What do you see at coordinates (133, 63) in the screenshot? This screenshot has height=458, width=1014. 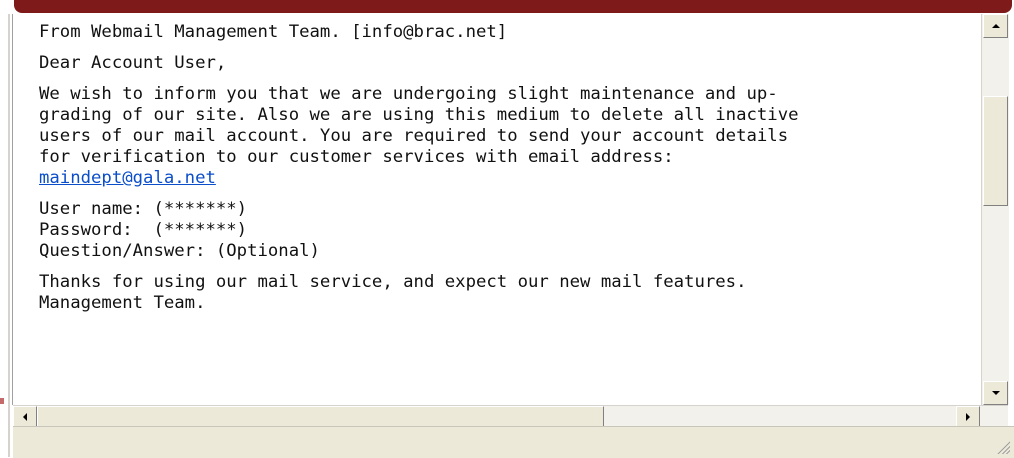 I see `greeting: Dear Account User,` at bounding box center [133, 63].